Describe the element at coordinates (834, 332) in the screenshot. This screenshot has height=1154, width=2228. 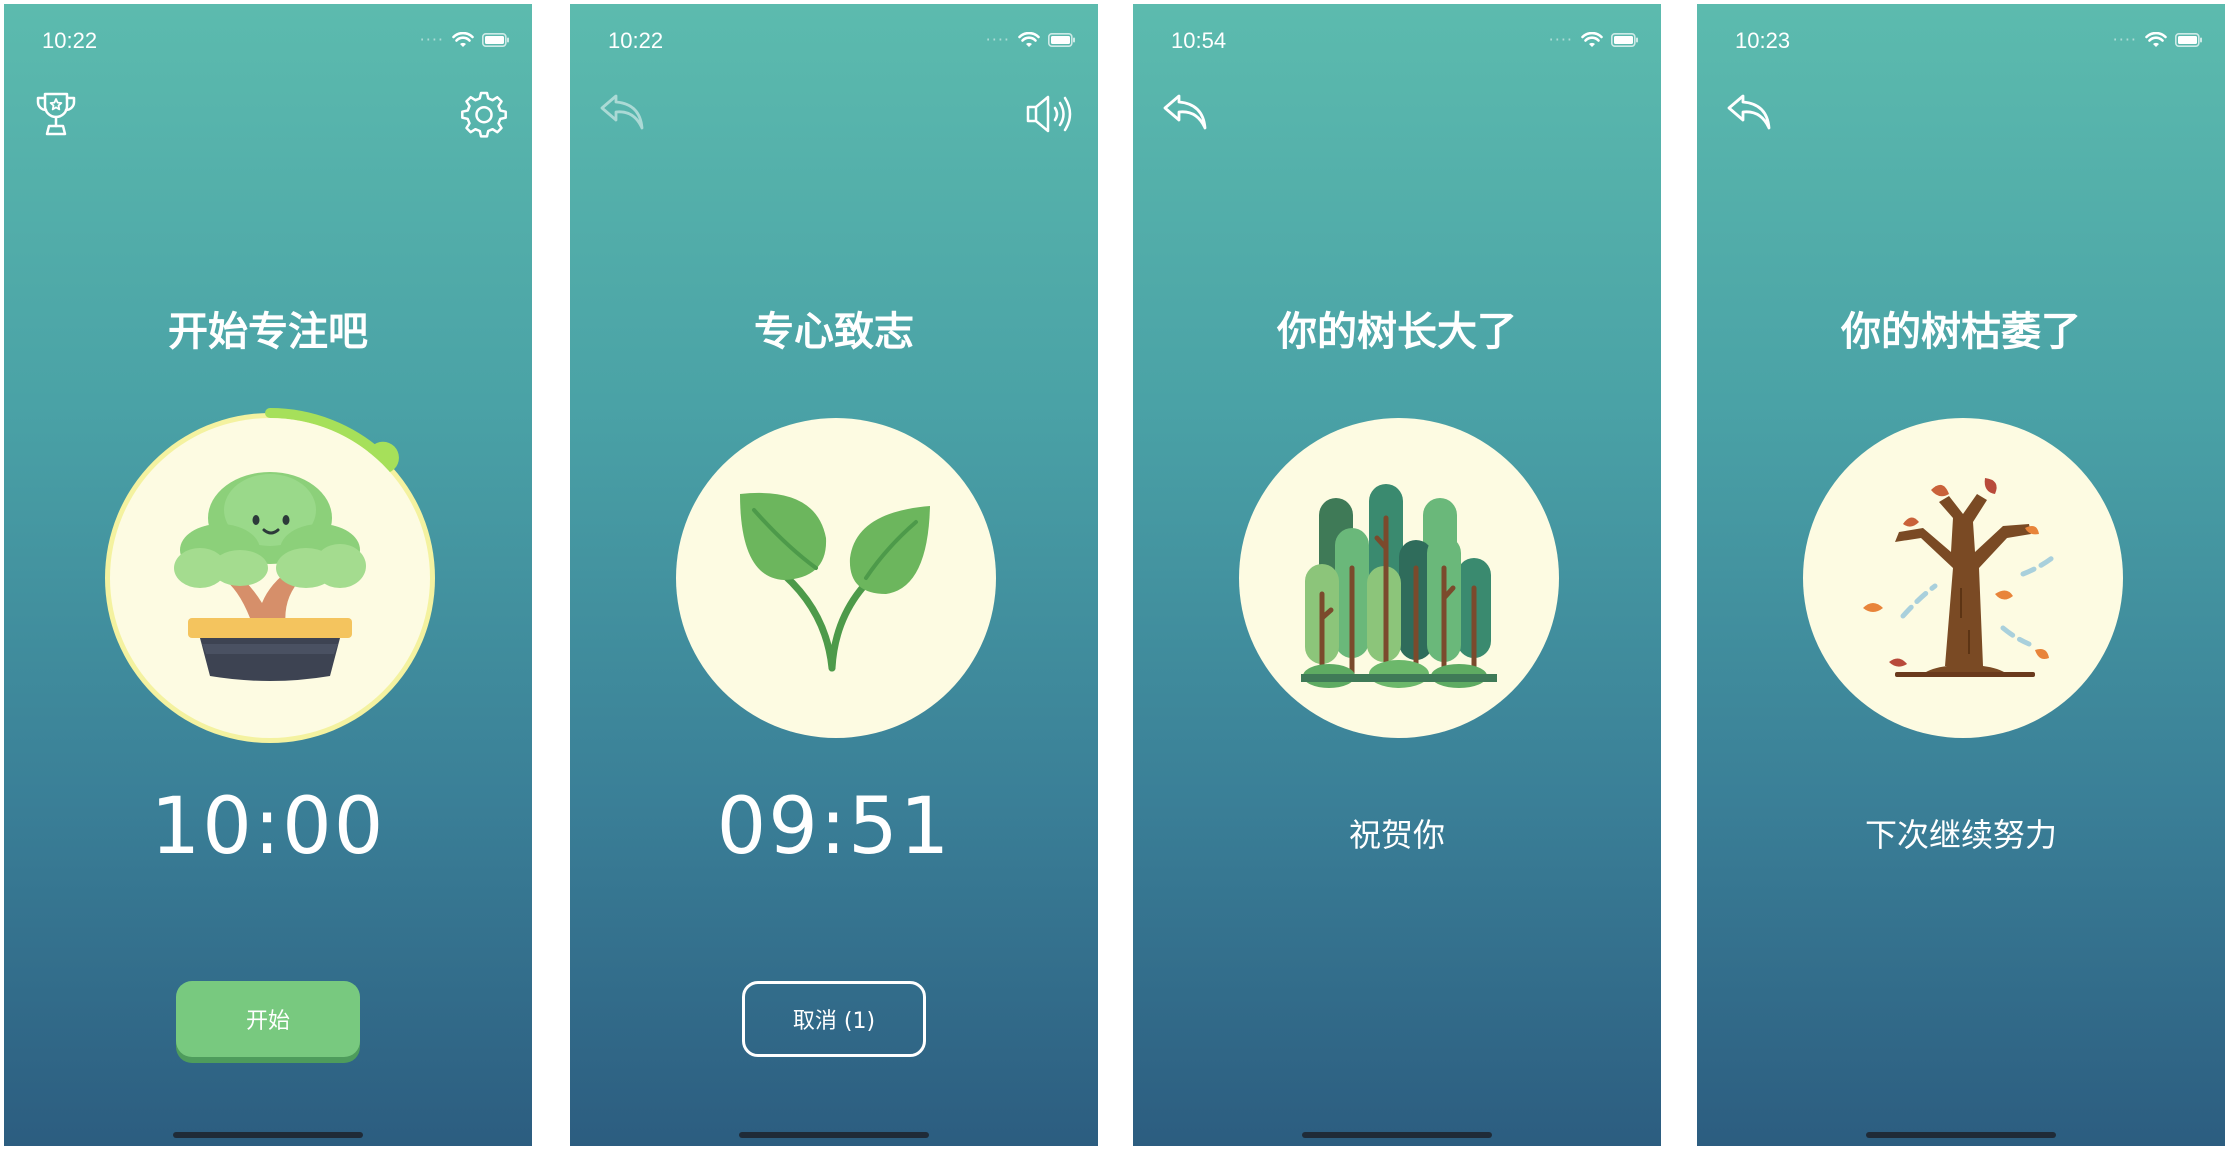
I see `screen-title: 专心致志` at that location.